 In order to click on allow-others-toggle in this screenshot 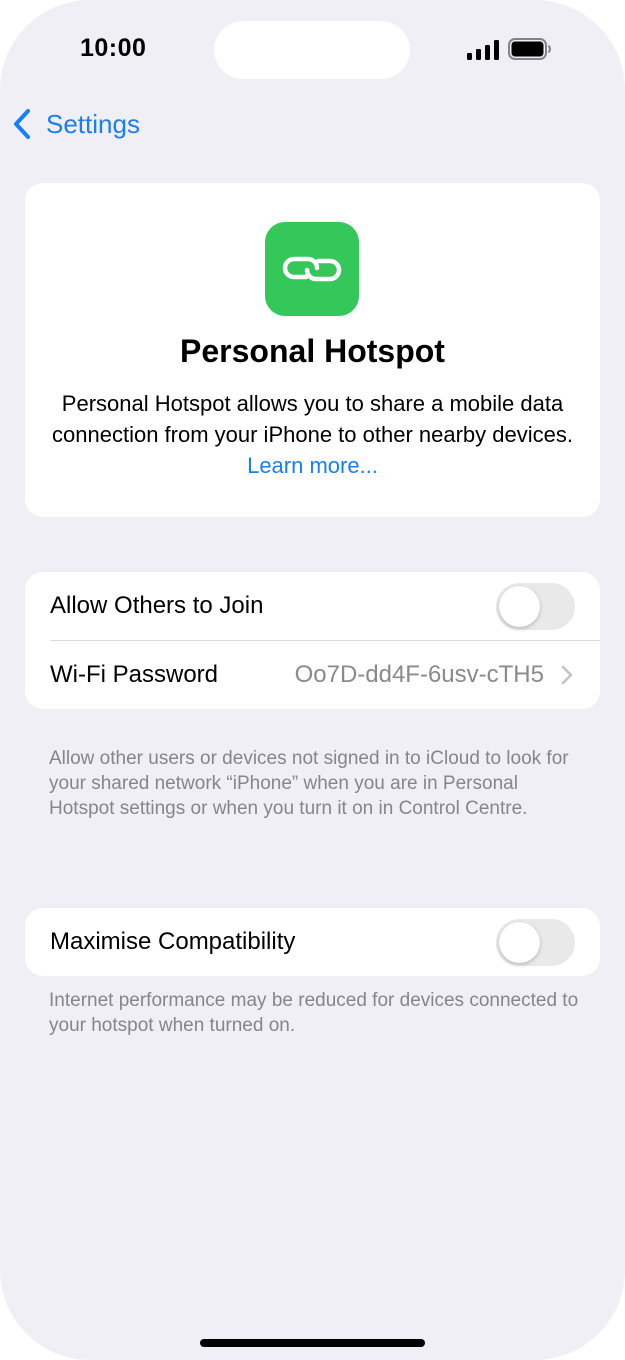, I will do `click(535, 606)`.